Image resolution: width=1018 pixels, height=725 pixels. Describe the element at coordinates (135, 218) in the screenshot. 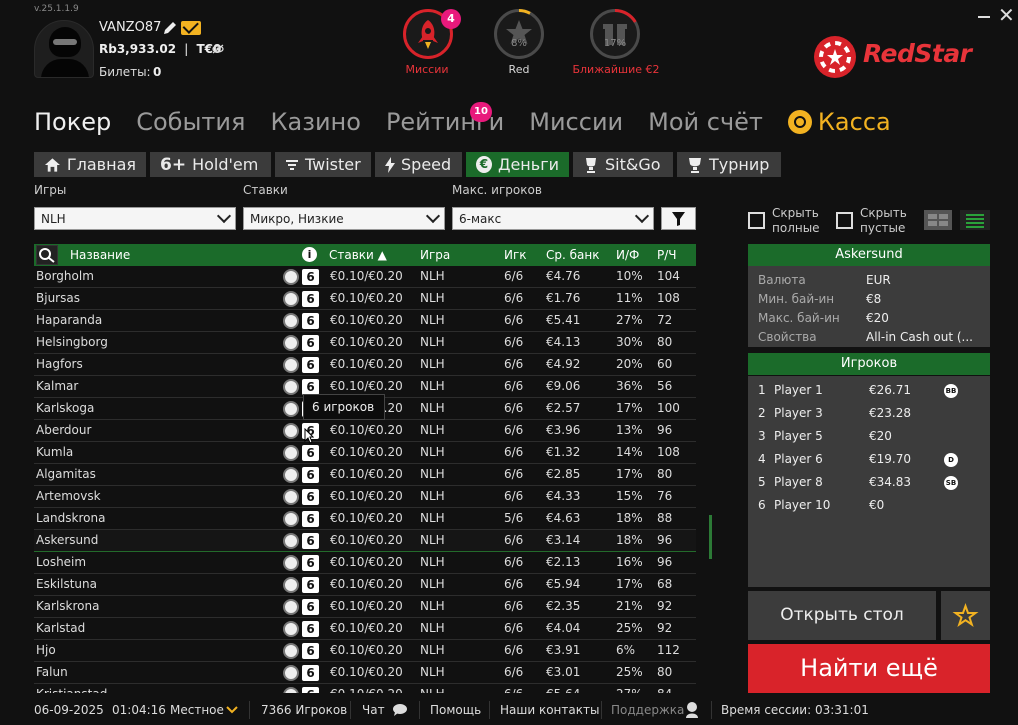

I see `games-select: NLH` at that location.